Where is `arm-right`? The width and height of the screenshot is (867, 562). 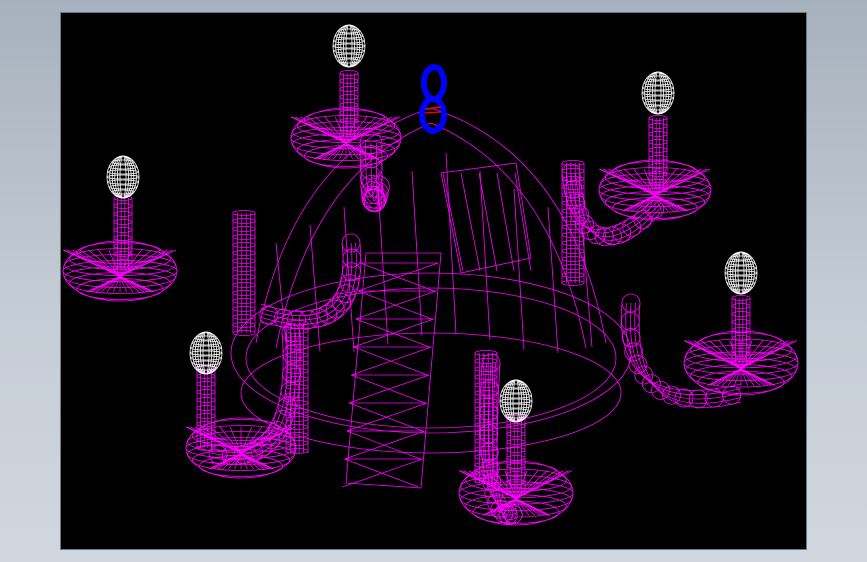 arm-right is located at coordinates (681, 351).